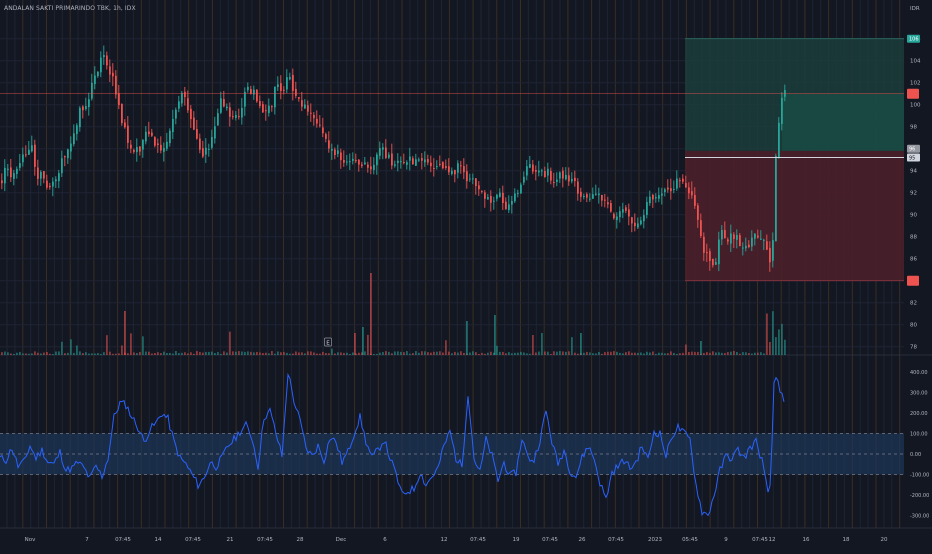 The image size is (932, 554). I want to click on chart-markers: E, so click(328, 342).